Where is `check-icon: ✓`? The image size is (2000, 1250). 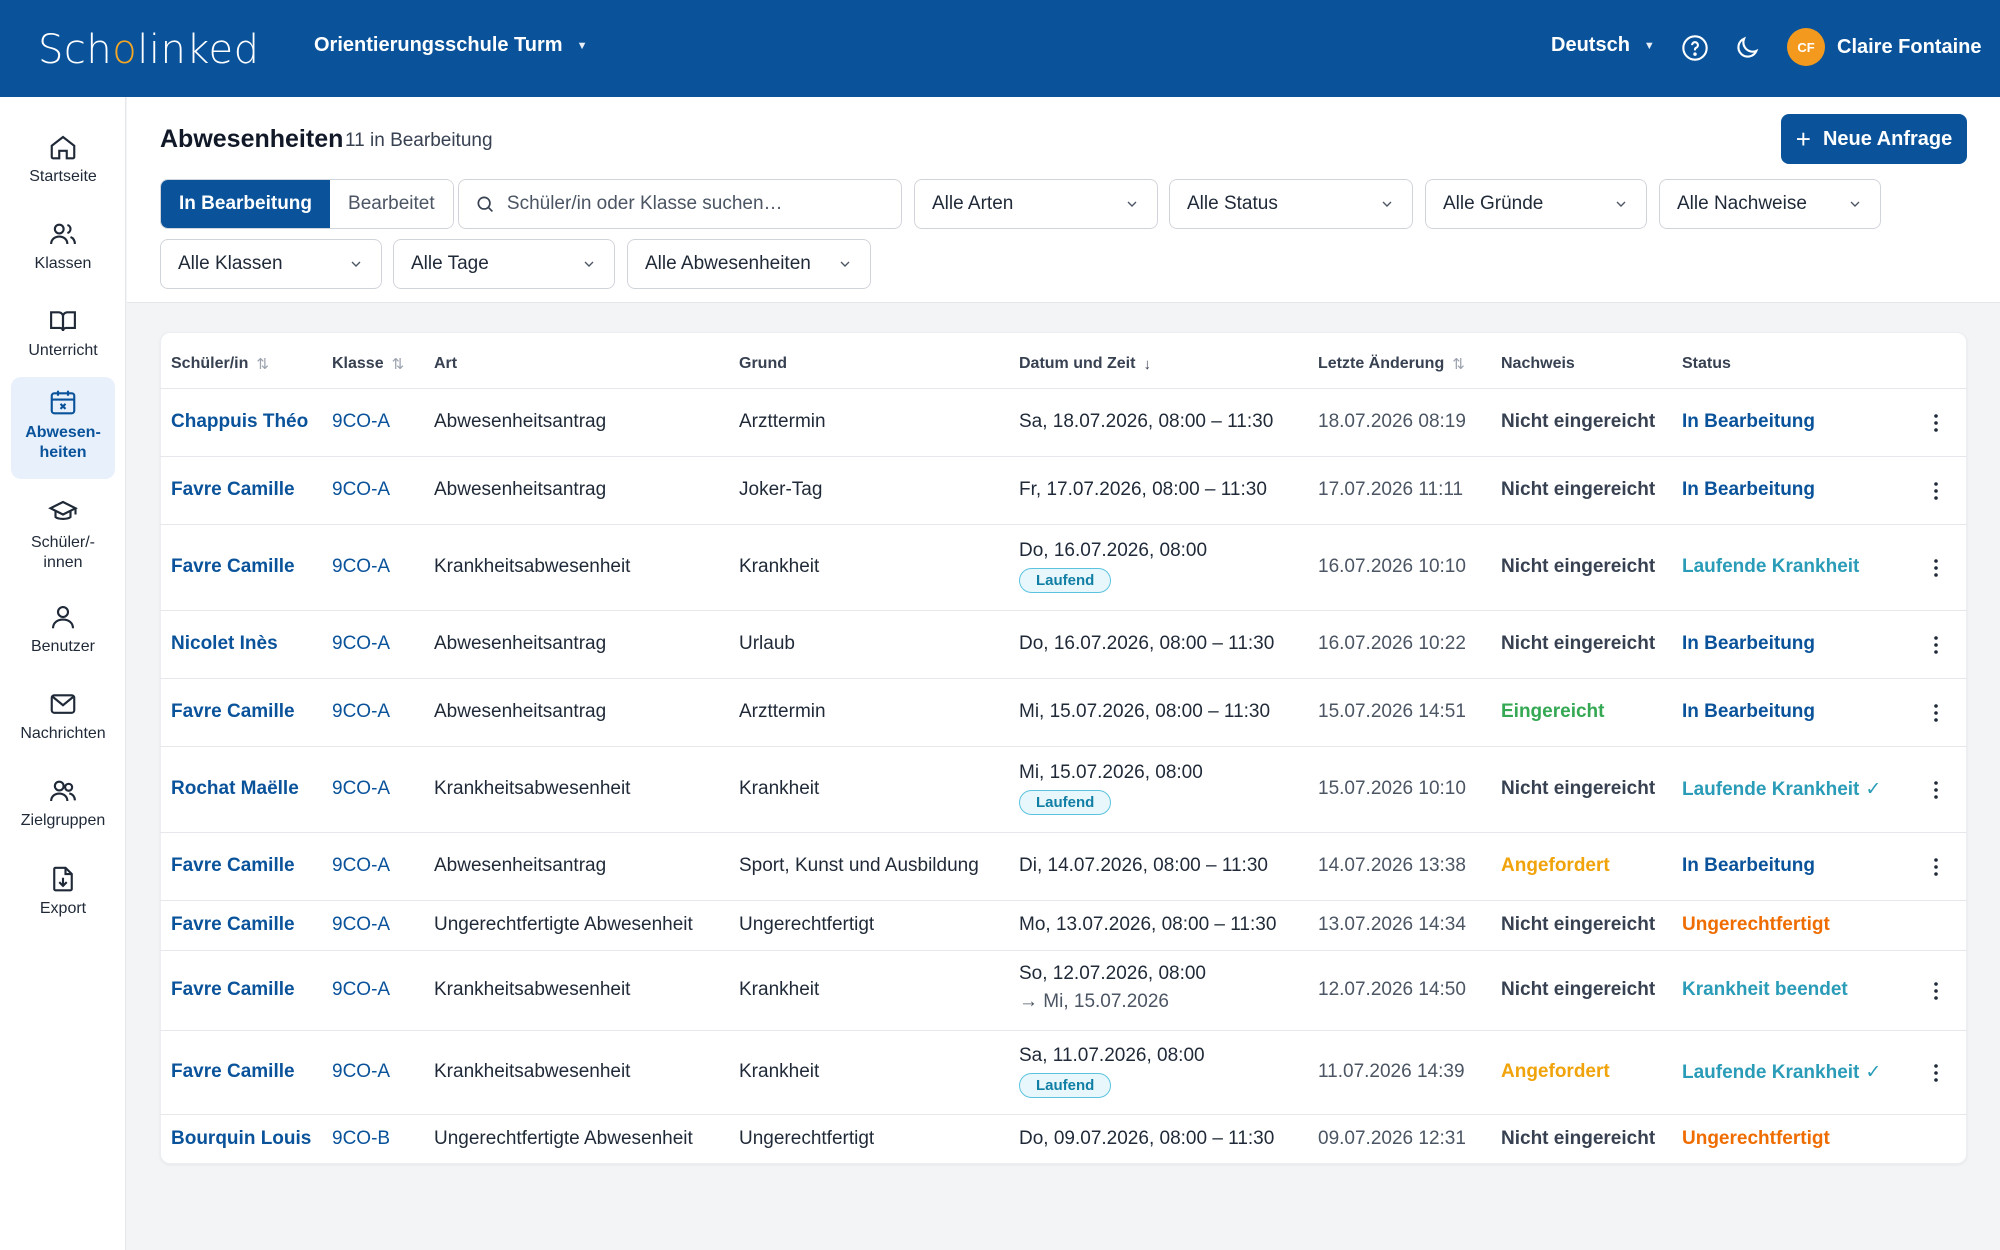 check-icon: ✓ is located at coordinates (1873, 1072).